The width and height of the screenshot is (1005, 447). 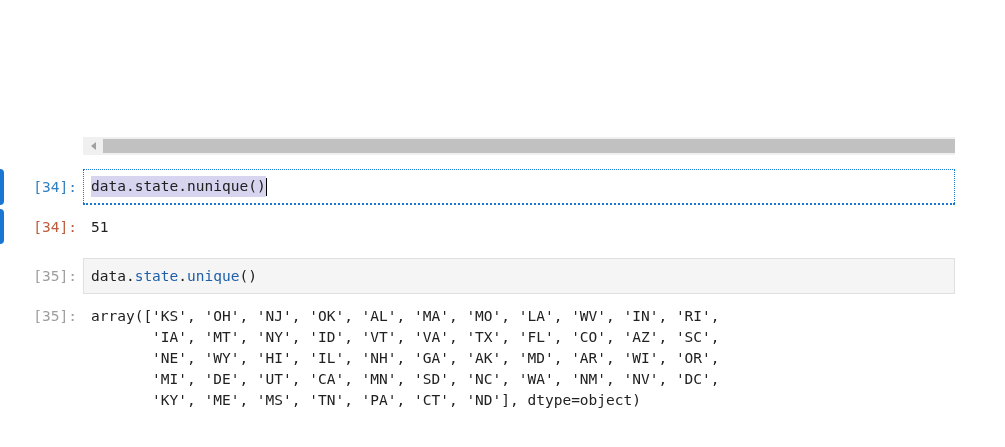 What do you see at coordinates (396, 400) in the screenshot?
I see `output-line: 'KY', 'ME', 'MS', 'TN', 'PA', 'CT', 'ND'], dtype=object)` at bounding box center [396, 400].